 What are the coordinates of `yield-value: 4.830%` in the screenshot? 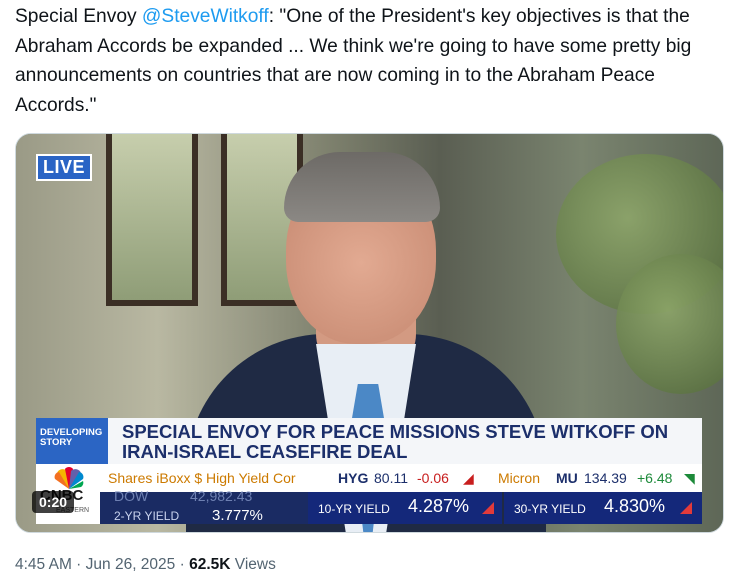 It's located at (635, 506).